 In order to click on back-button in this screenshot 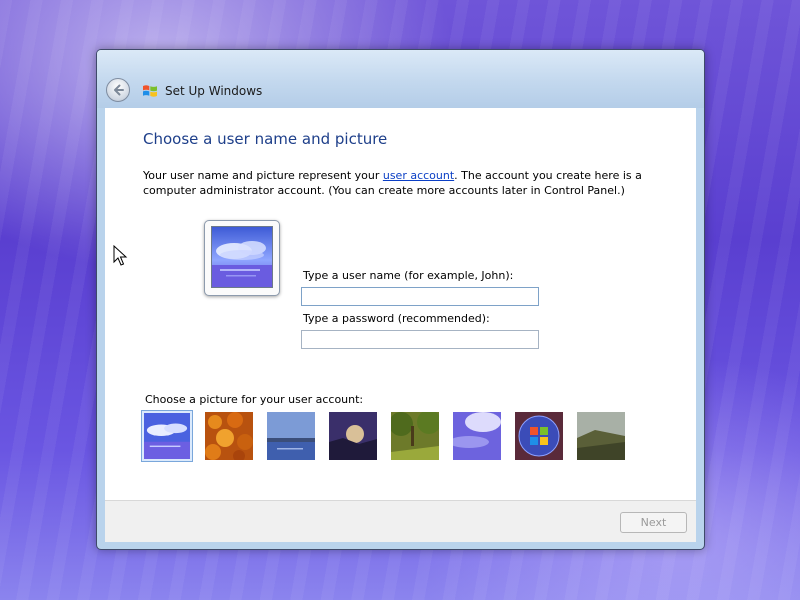, I will do `click(118, 90)`.